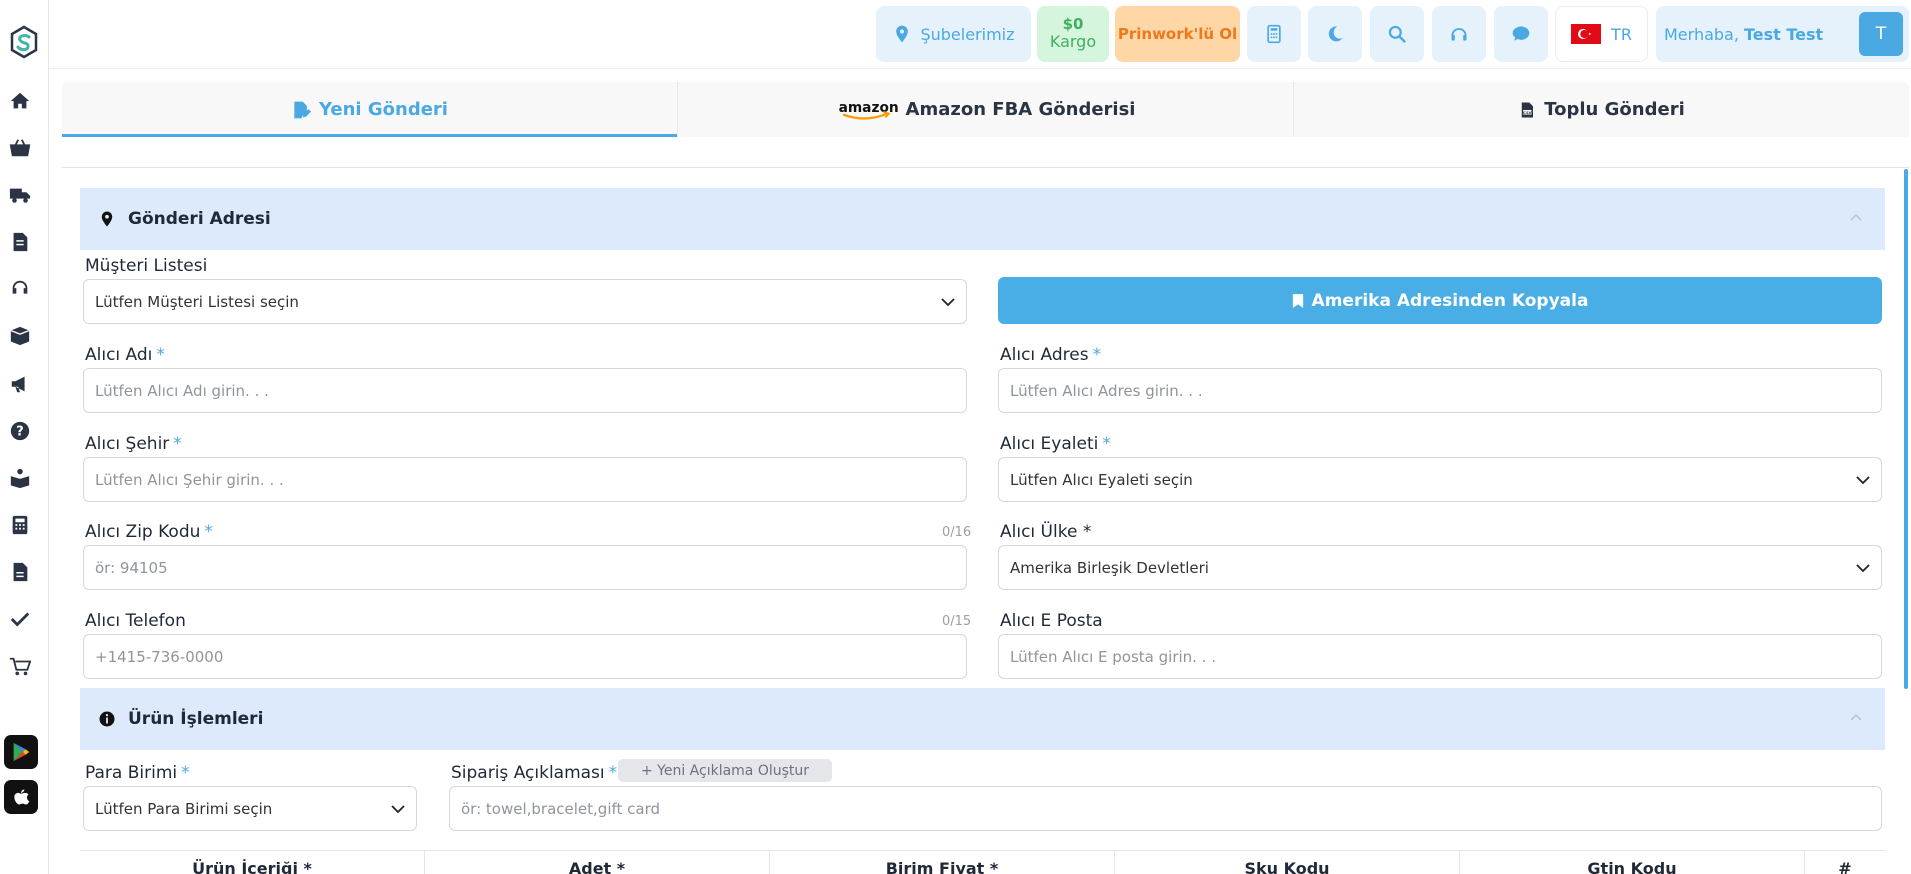 The image size is (1911, 874). What do you see at coordinates (21, 752) in the screenshot?
I see `google-play-icon` at bounding box center [21, 752].